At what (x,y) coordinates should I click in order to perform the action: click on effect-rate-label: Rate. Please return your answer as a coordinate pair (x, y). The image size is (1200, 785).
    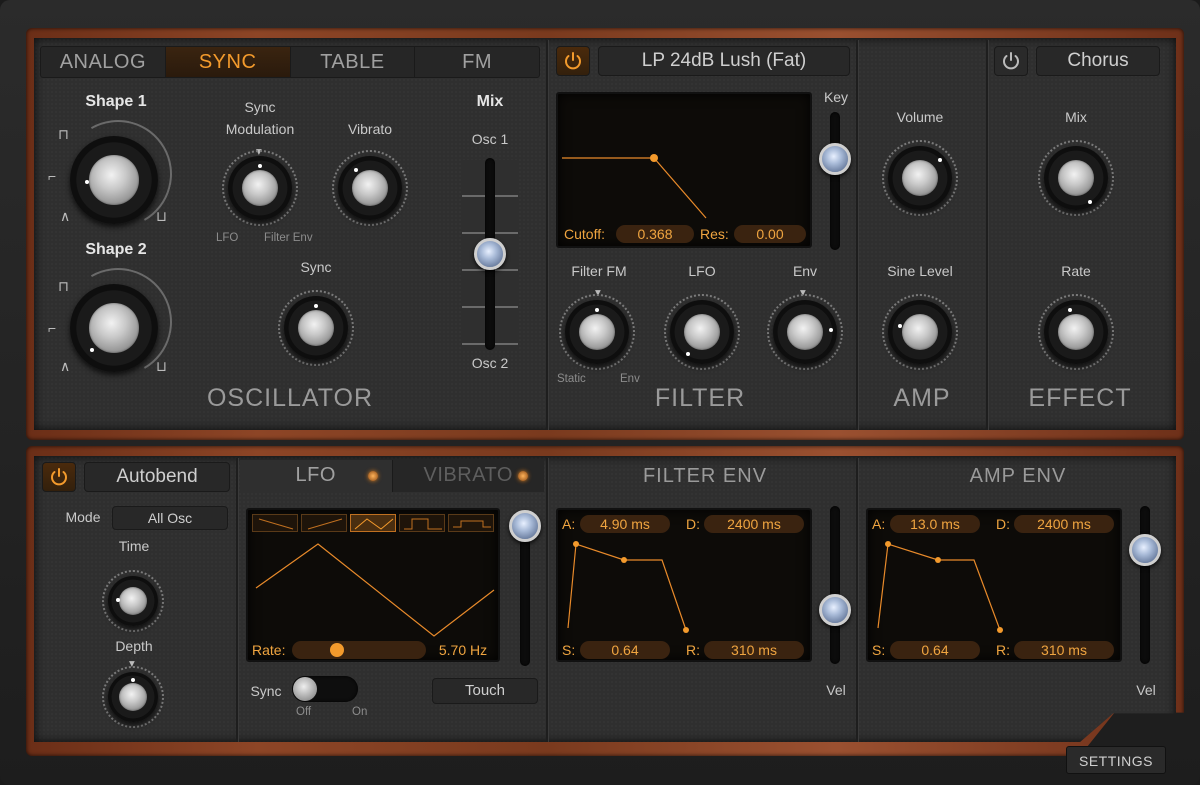
    Looking at the image, I should click on (1076, 271).